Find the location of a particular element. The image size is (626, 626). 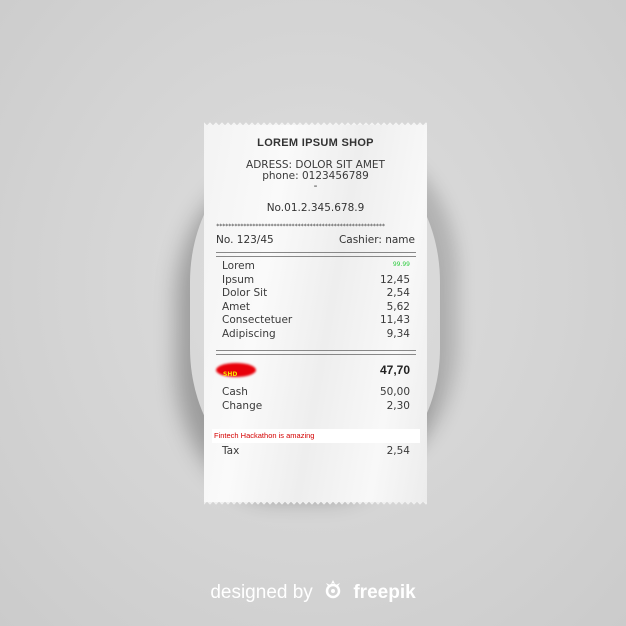

item-value: 99.99 is located at coordinates (401, 264).